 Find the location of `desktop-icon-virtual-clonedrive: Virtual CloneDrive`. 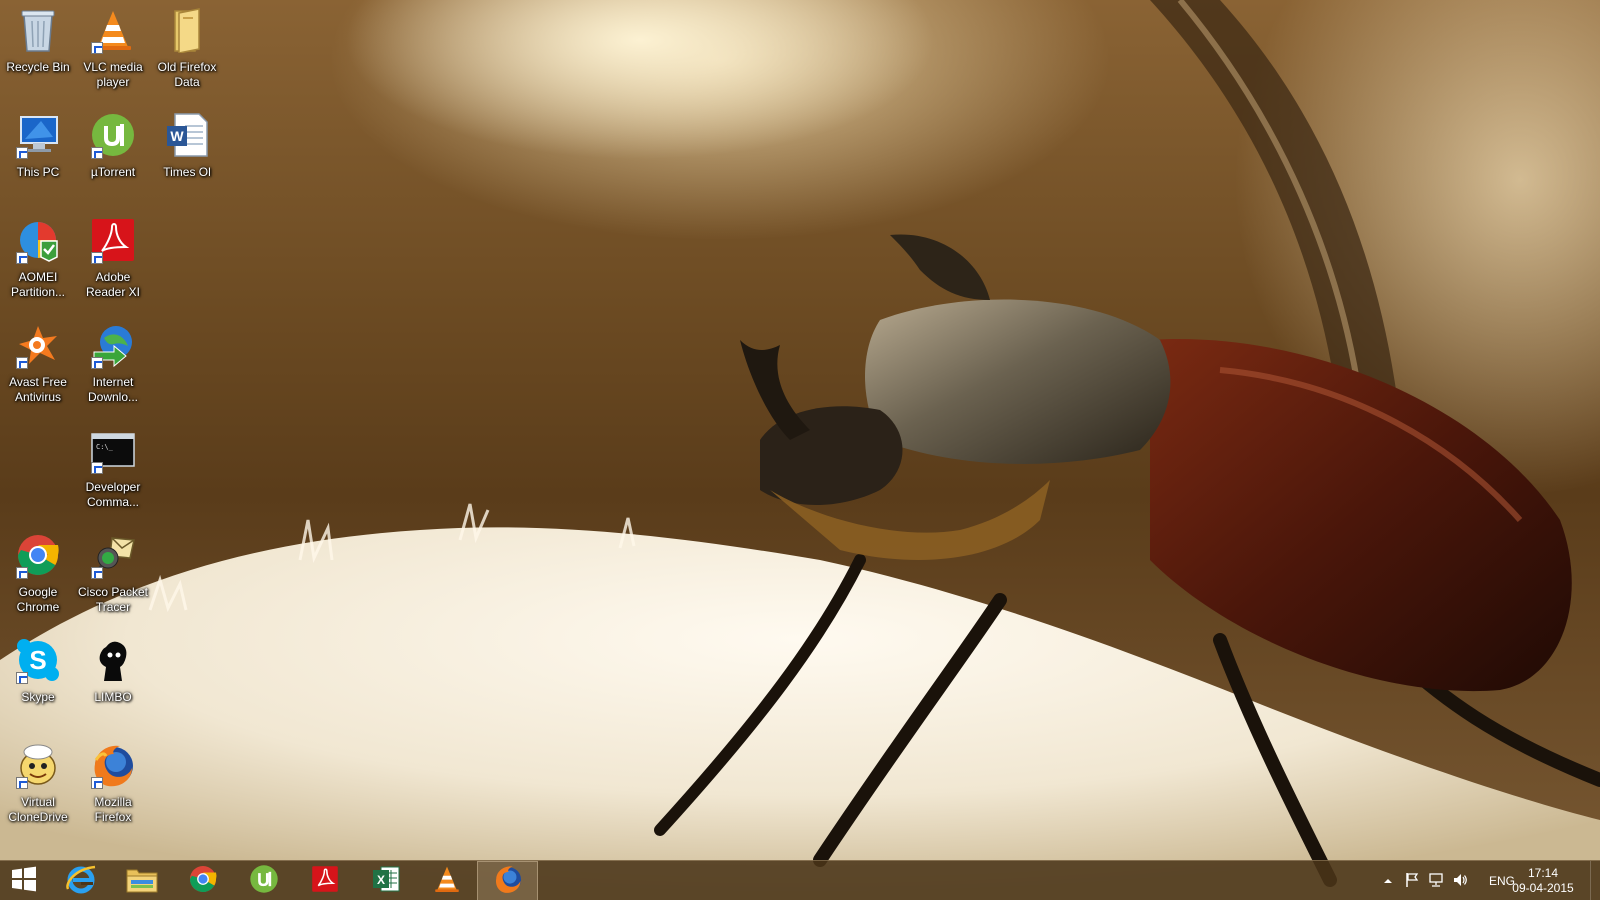

desktop-icon-virtual-clonedrive: Virtual CloneDrive is located at coordinates (38, 789).